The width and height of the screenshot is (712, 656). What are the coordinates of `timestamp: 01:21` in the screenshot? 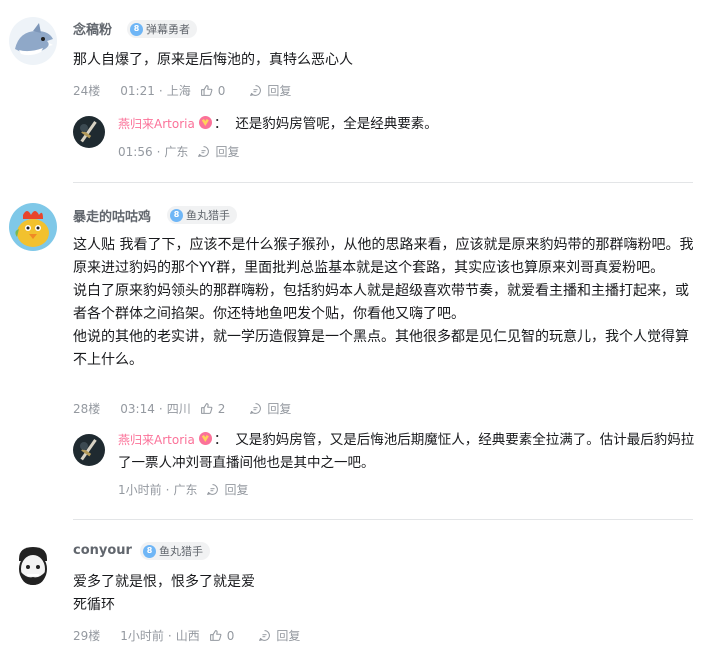 It's located at (137, 90).